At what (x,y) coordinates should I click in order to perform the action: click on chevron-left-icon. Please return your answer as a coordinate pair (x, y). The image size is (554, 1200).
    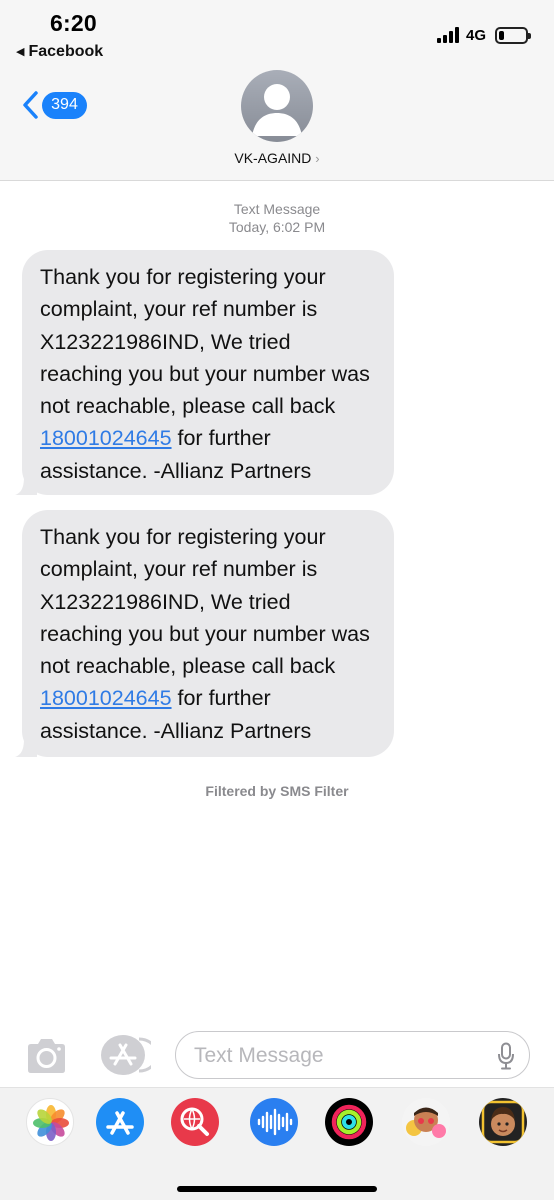
    Looking at the image, I should click on (30, 105).